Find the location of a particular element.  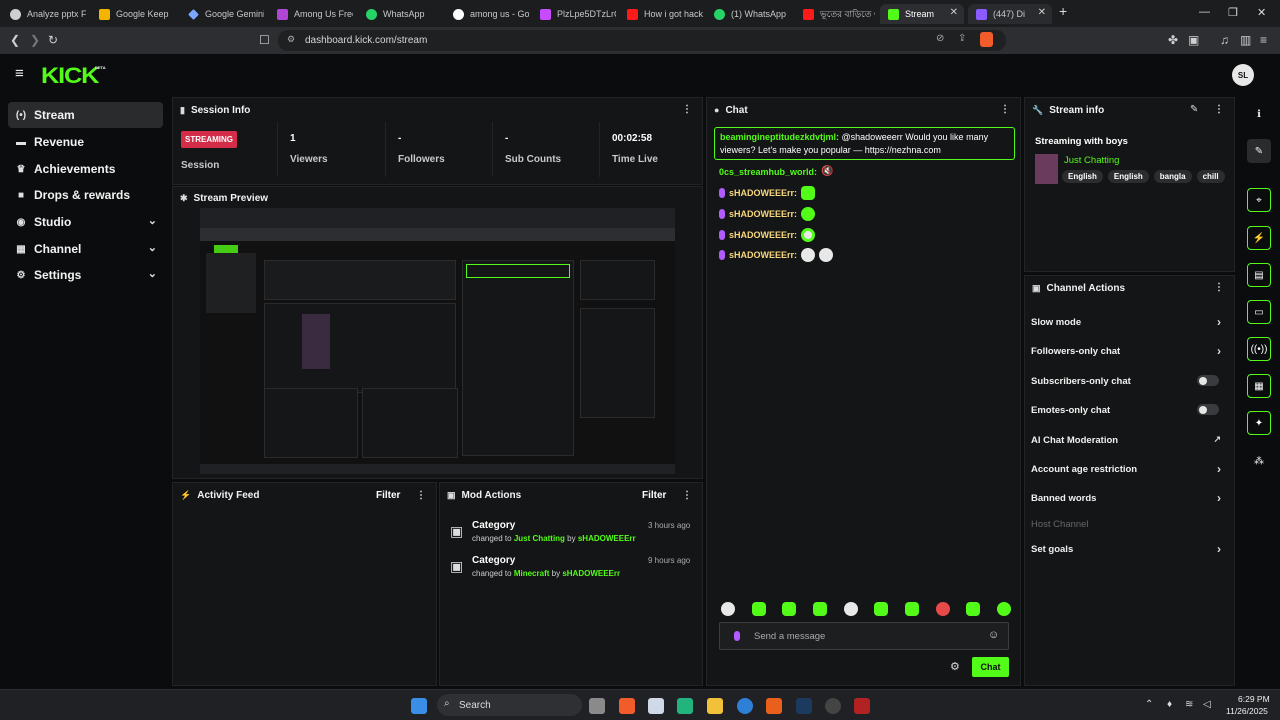

browser-tab: WhatsApp is located at coordinates (400, 14).